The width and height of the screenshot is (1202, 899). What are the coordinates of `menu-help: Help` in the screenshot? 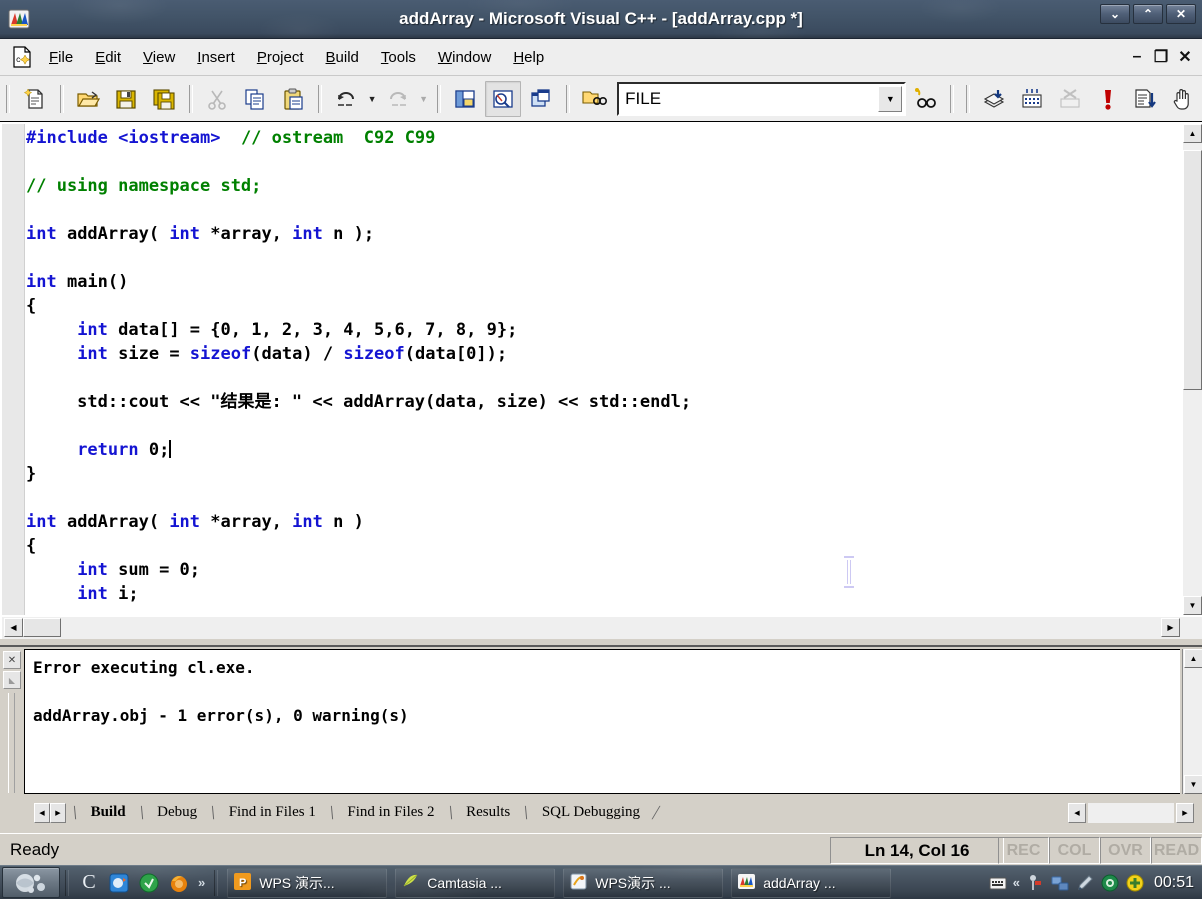 It's located at (528, 57).